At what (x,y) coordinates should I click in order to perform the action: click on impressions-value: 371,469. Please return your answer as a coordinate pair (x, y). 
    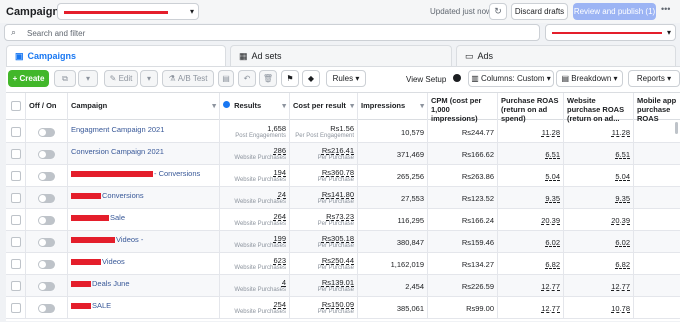
    Looking at the image, I should click on (410, 154).